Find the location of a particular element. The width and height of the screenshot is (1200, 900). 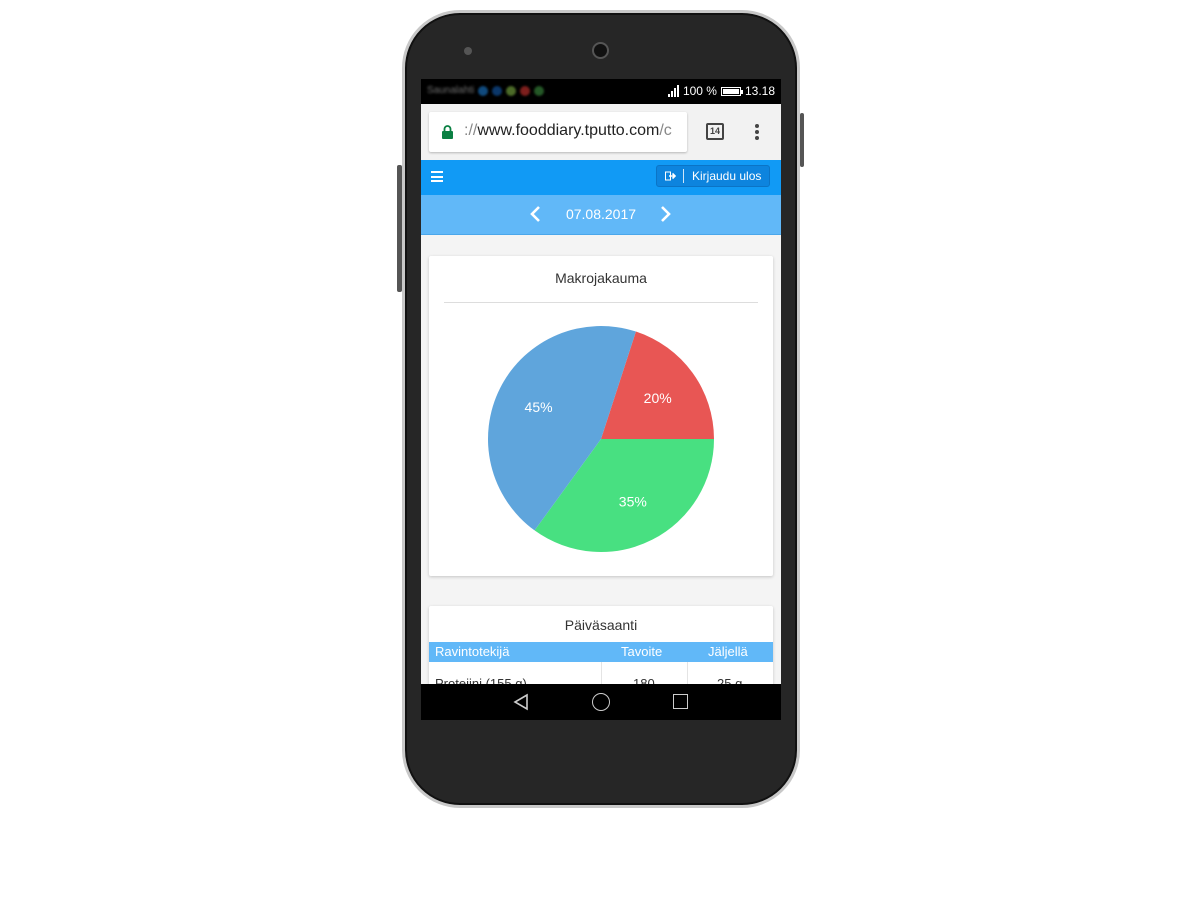

logout-label: Kirjaudu ulos is located at coordinates (727, 176).